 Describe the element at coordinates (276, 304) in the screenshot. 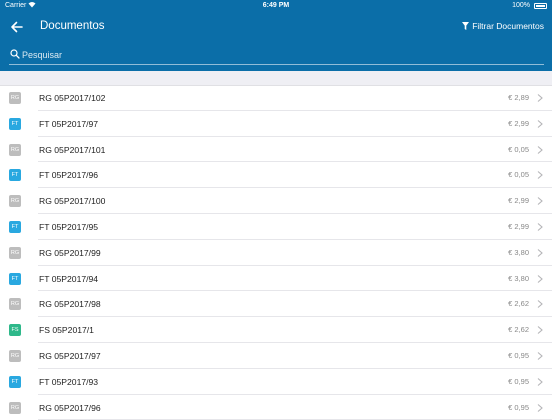

I see `document-row: RG RG 05P2017/98 € 2,62` at that location.